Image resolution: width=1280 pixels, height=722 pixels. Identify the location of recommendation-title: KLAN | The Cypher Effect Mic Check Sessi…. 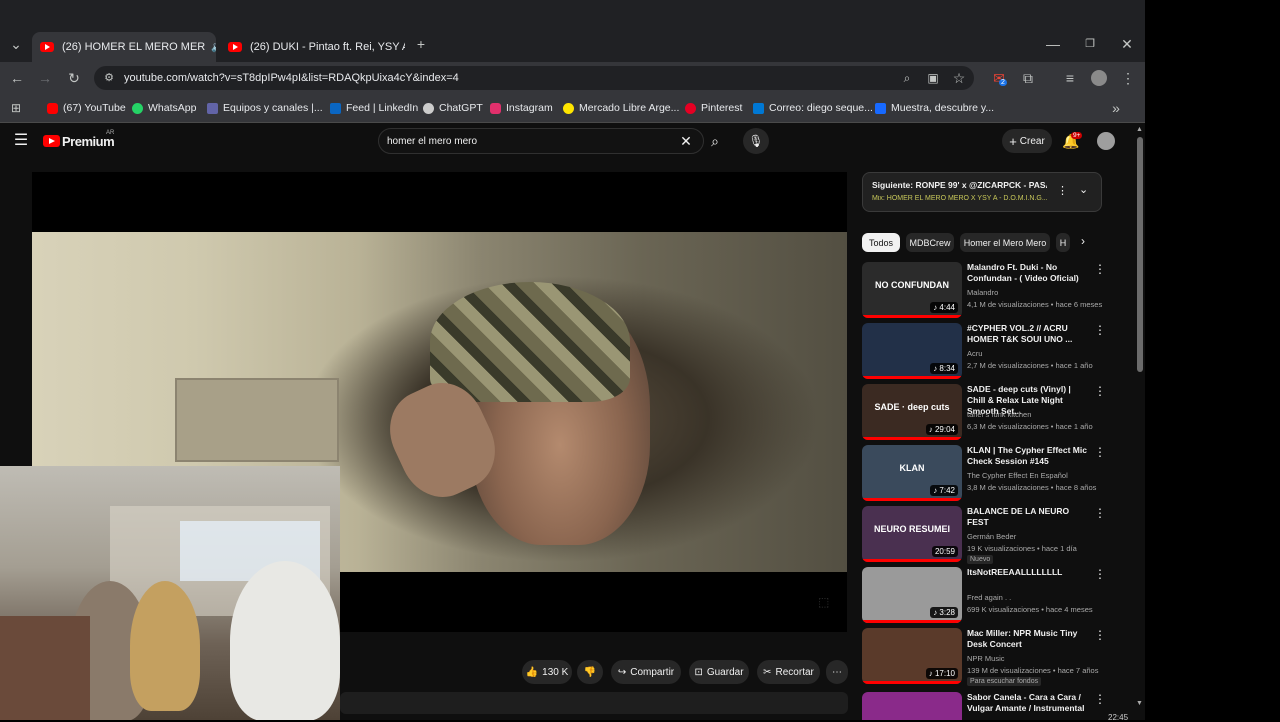
(1028, 456).